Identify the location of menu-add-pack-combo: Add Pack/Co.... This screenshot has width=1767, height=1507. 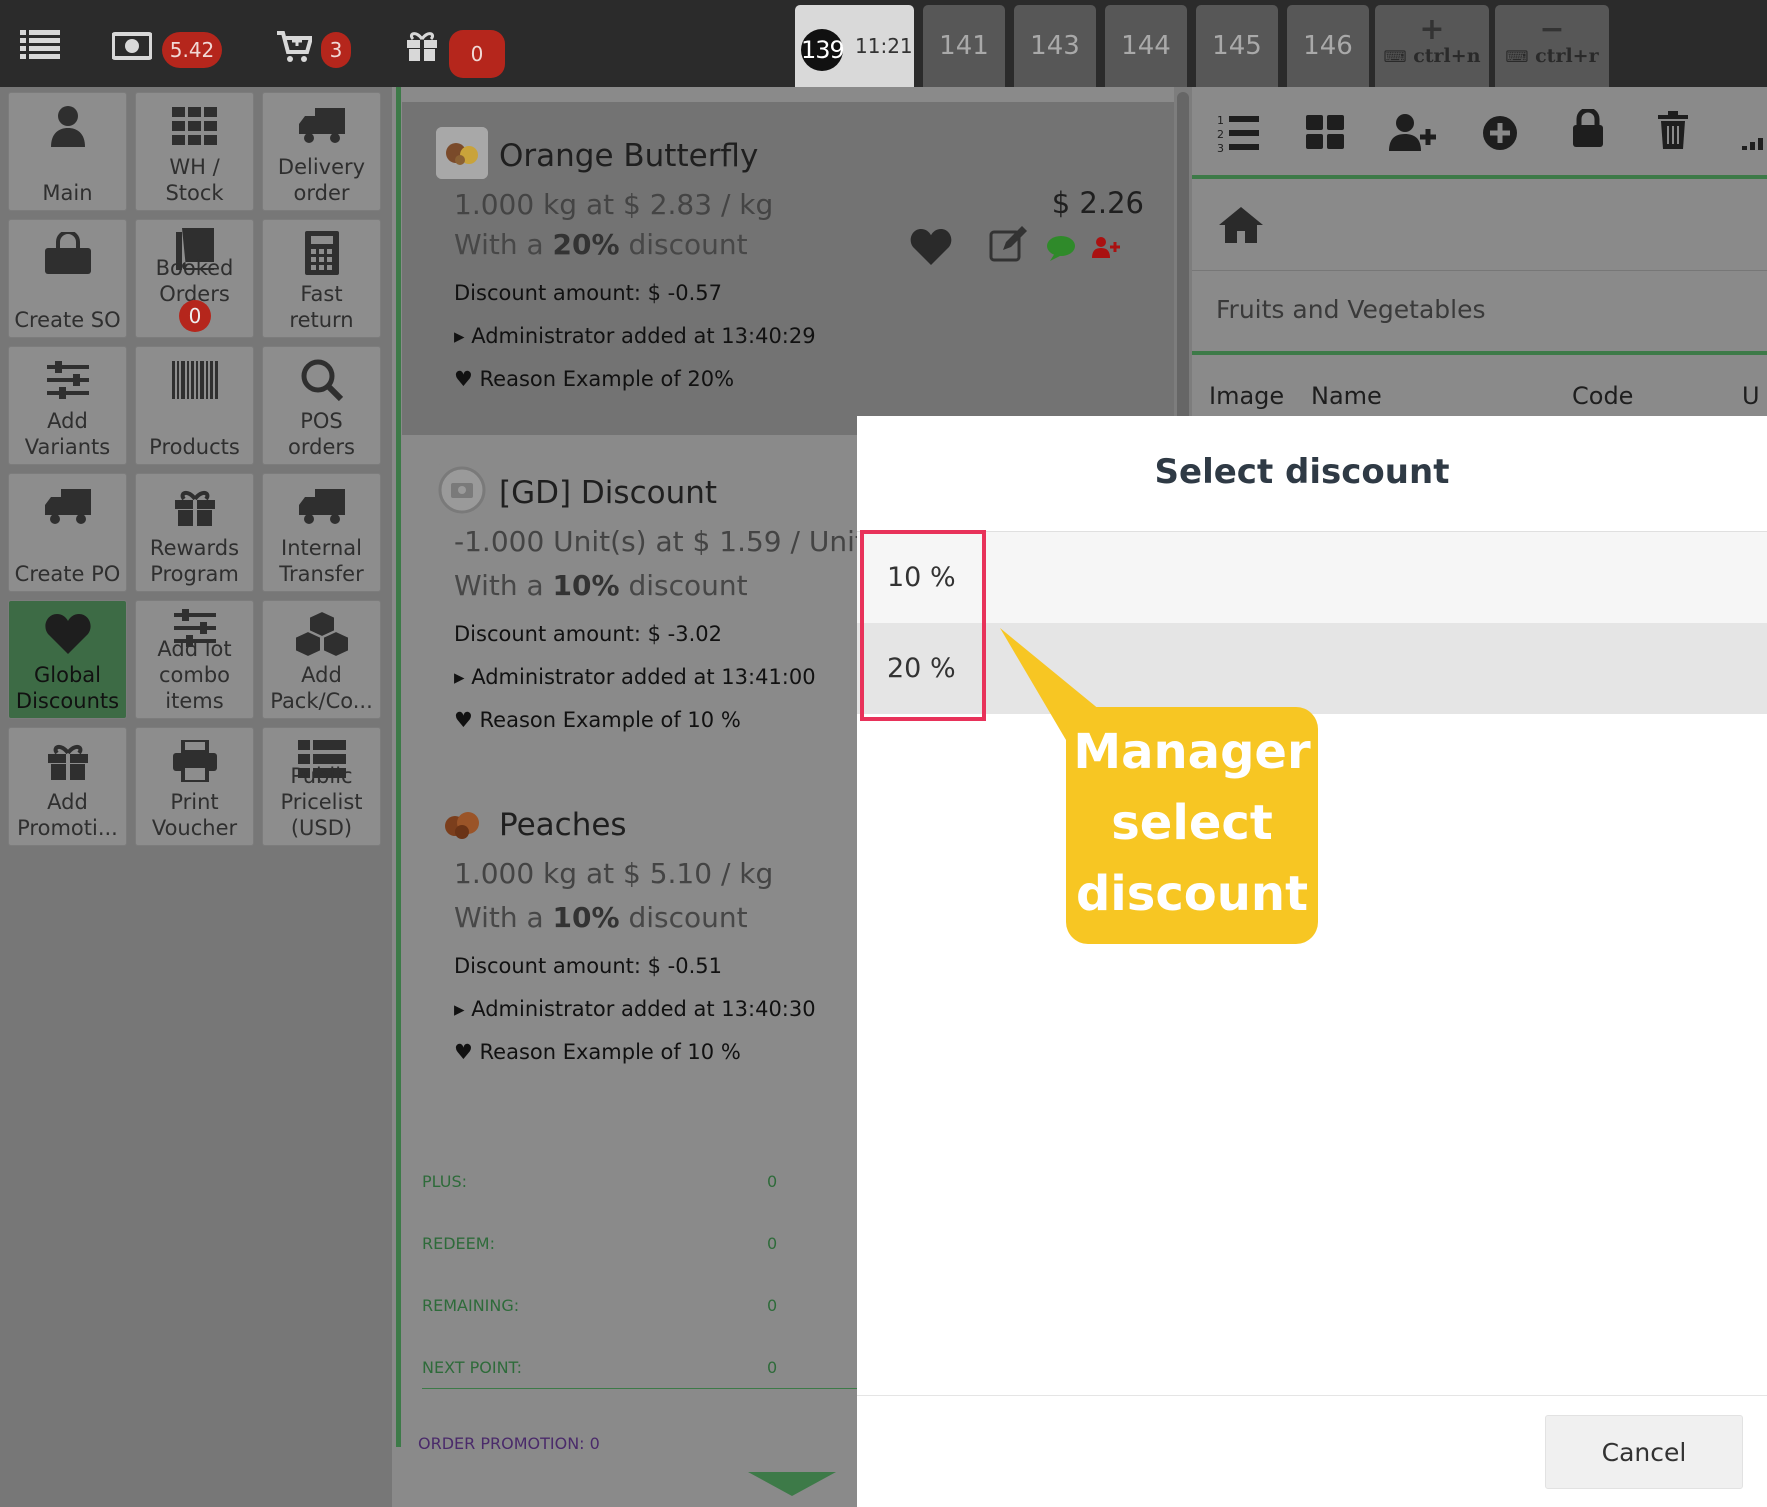
(321, 659).